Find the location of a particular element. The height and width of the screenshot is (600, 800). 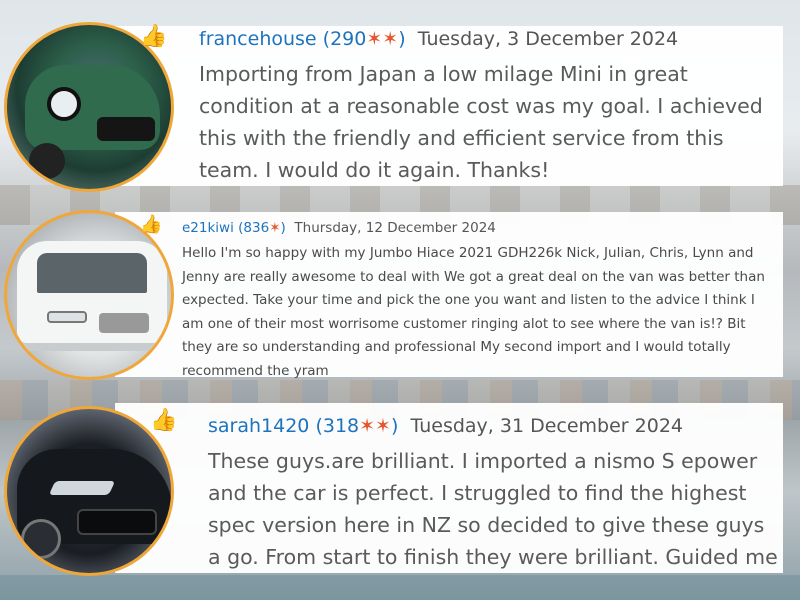

background-water is located at coordinates (400, 587).